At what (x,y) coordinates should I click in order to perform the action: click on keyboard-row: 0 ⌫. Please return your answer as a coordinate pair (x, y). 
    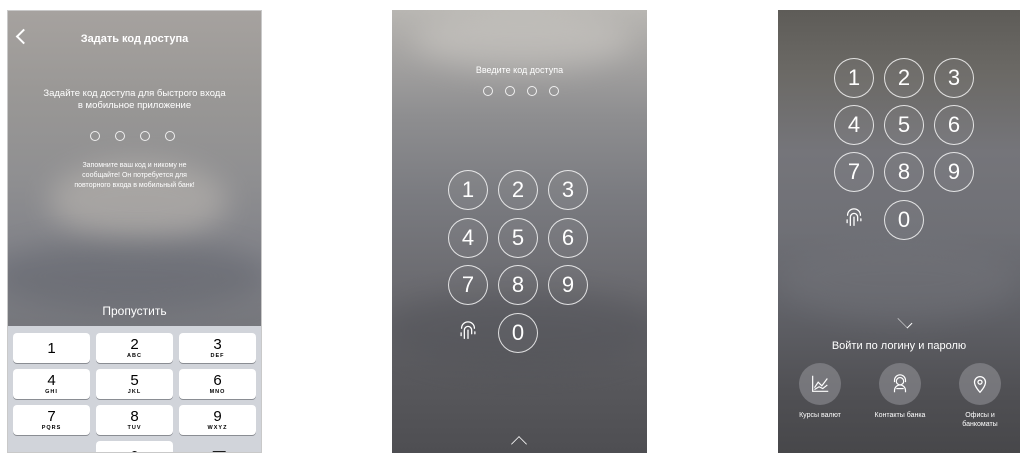
    Looking at the image, I should click on (134, 447).